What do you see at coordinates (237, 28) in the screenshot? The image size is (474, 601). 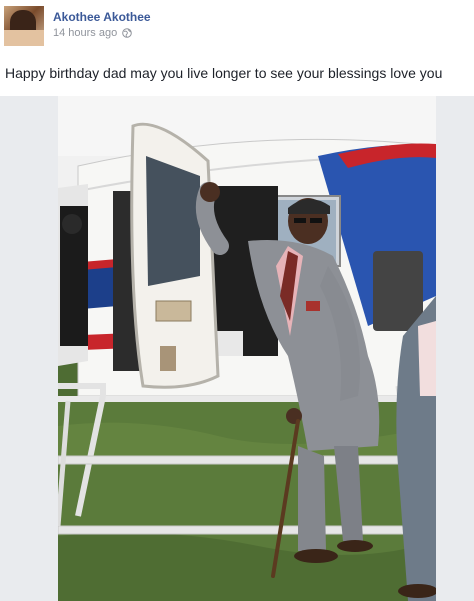 I see `post-header: Akothee Akothee 14 hours ago` at bounding box center [237, 28].